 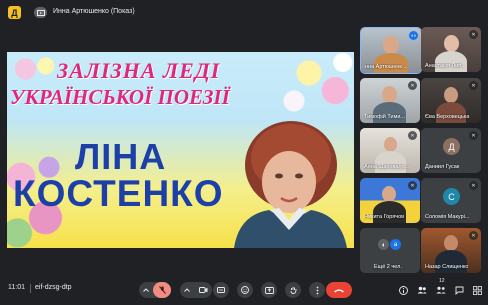 What do you see at coordinates (451, 250) in the screenshot?
I see `participant-tile: ✕ Назар Слищенко` at bounding box center [451, 250].